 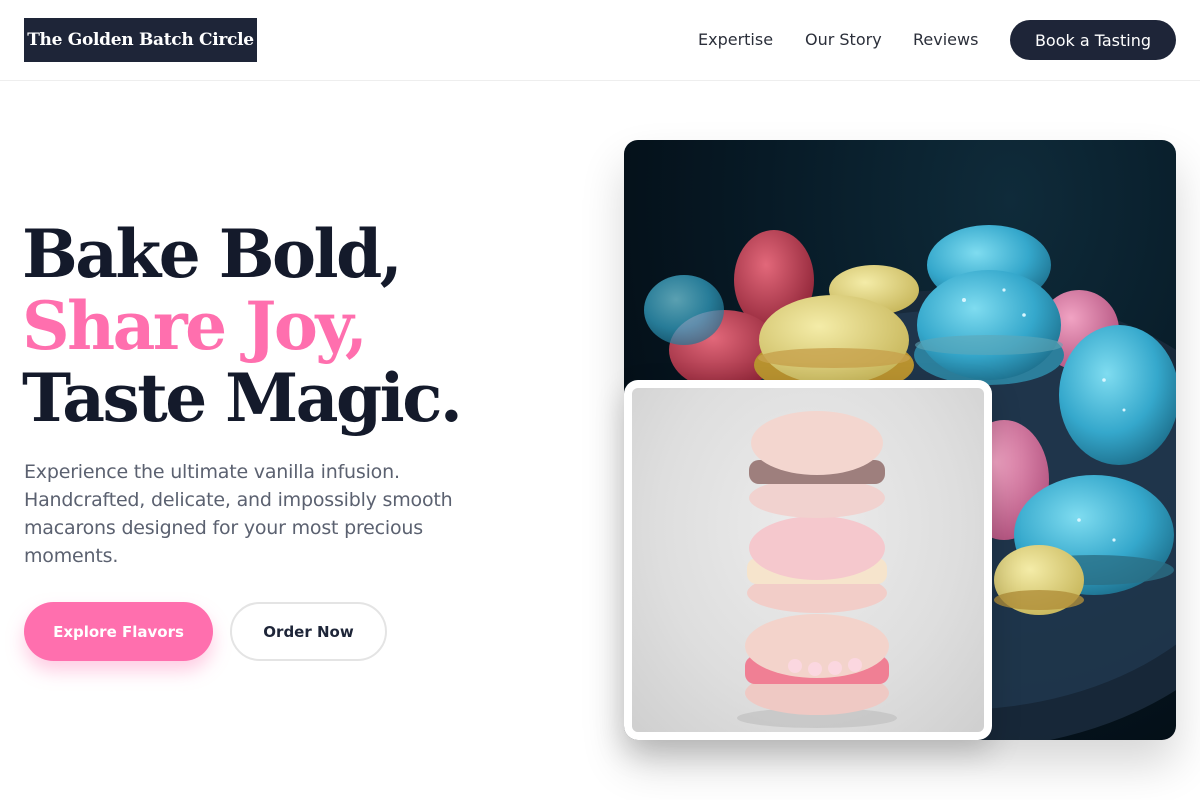 I want to click on order-now-button: Order Now, so click(x=308, y=631).